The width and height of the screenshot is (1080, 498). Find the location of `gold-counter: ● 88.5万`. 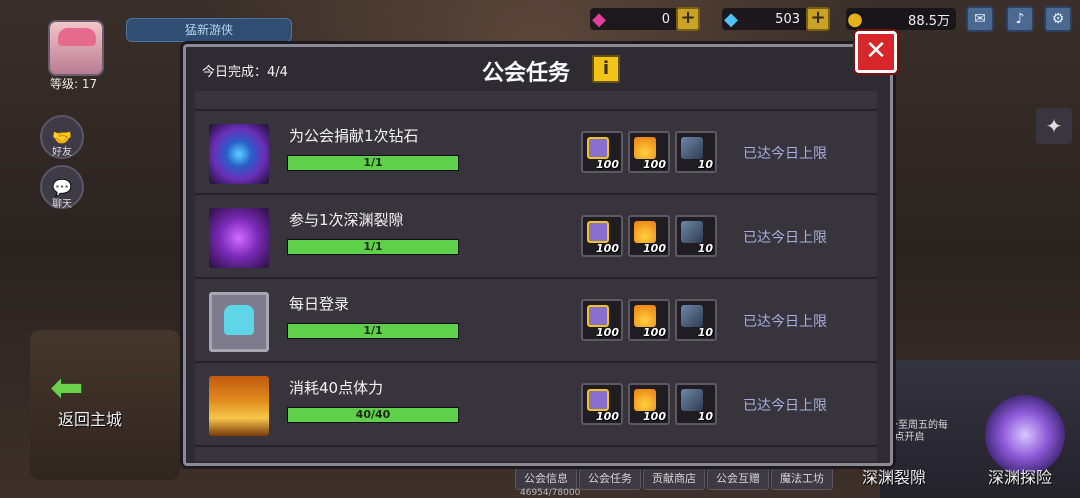

gold-counter: ● 88.5万 is located at coordinates (901, 19).